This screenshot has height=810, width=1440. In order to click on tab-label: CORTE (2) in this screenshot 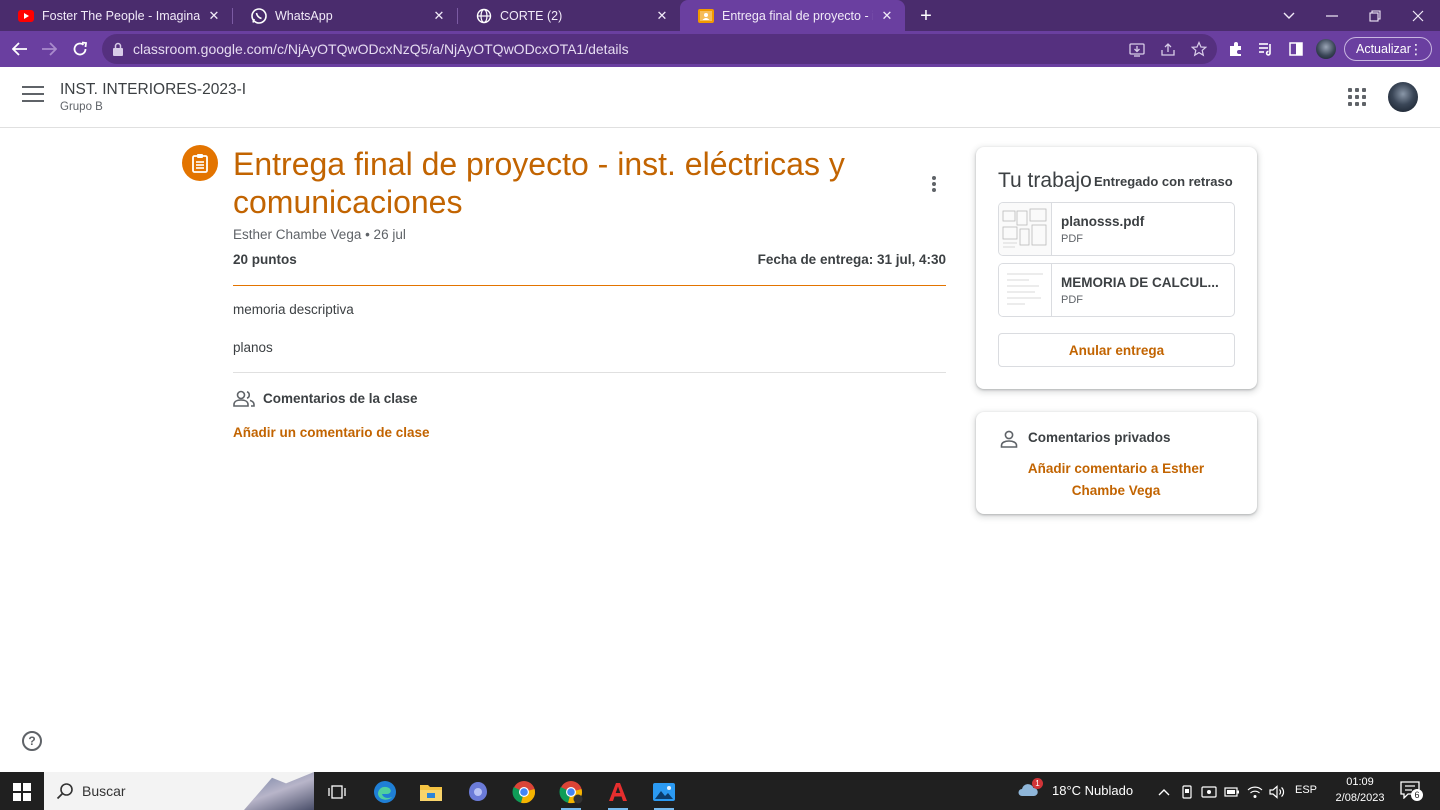, I will do `click(531, 15)`.